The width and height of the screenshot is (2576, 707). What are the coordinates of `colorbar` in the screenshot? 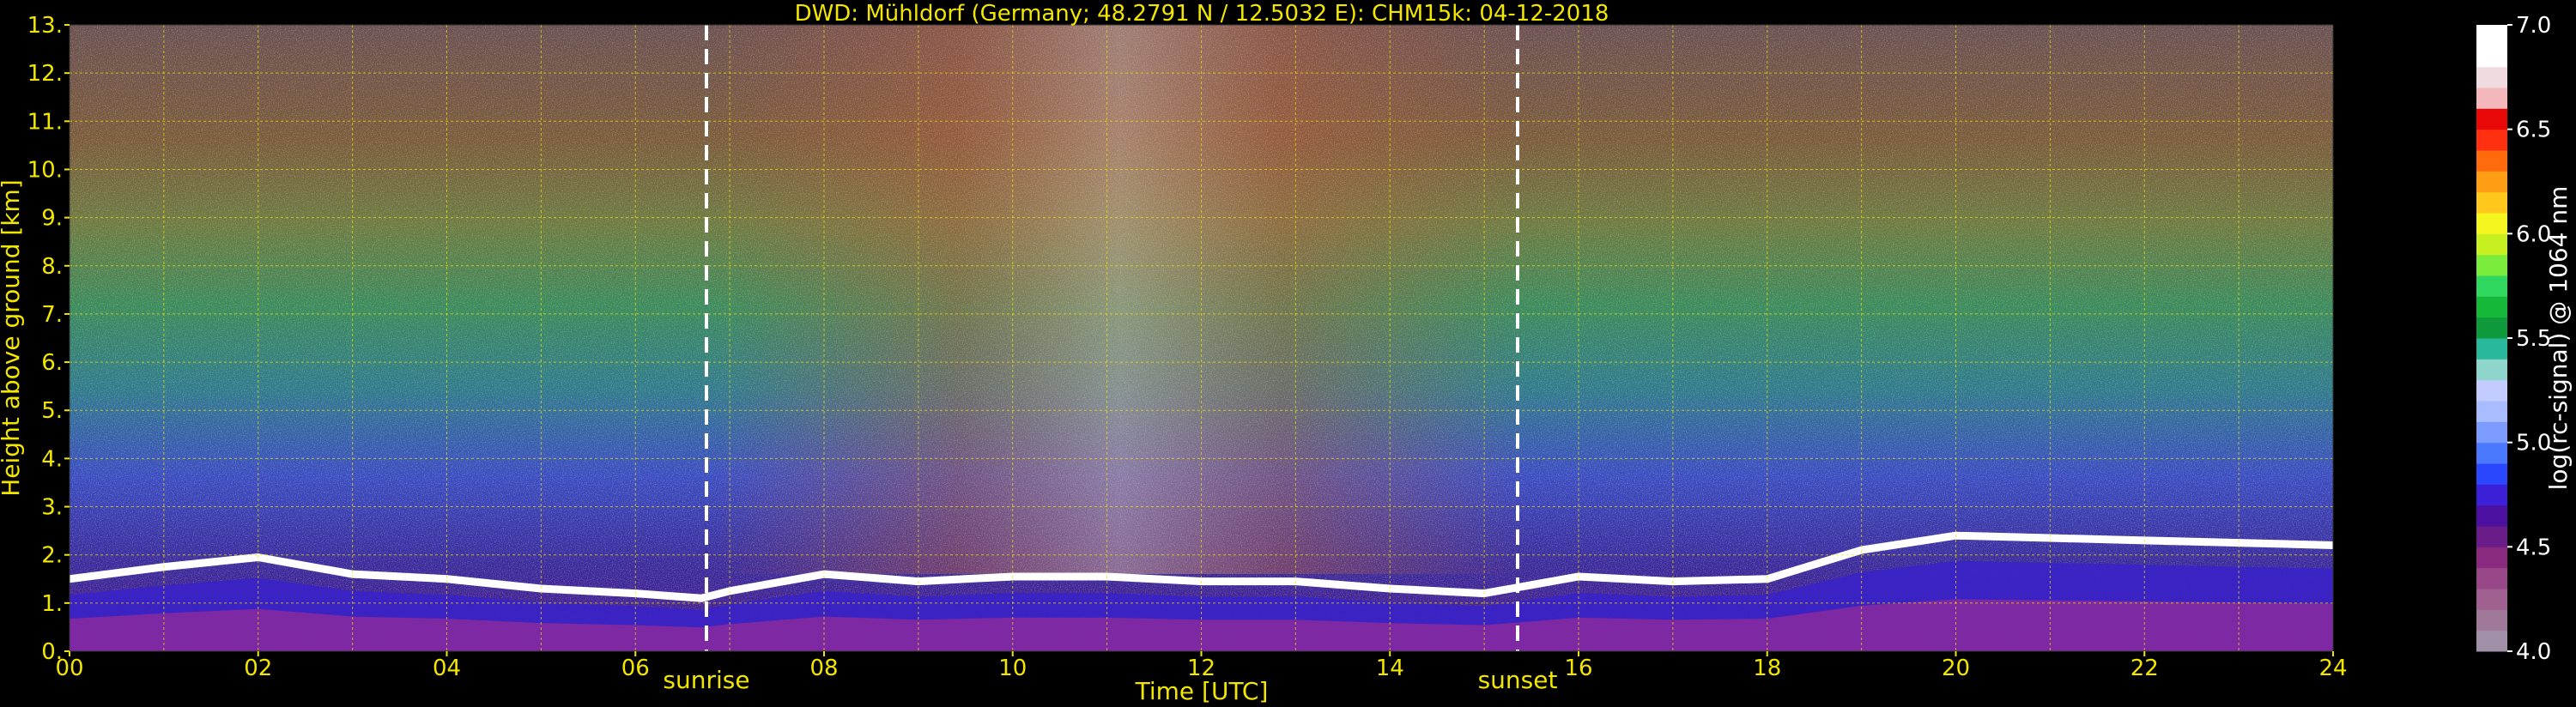 It's located at (2491, 338).